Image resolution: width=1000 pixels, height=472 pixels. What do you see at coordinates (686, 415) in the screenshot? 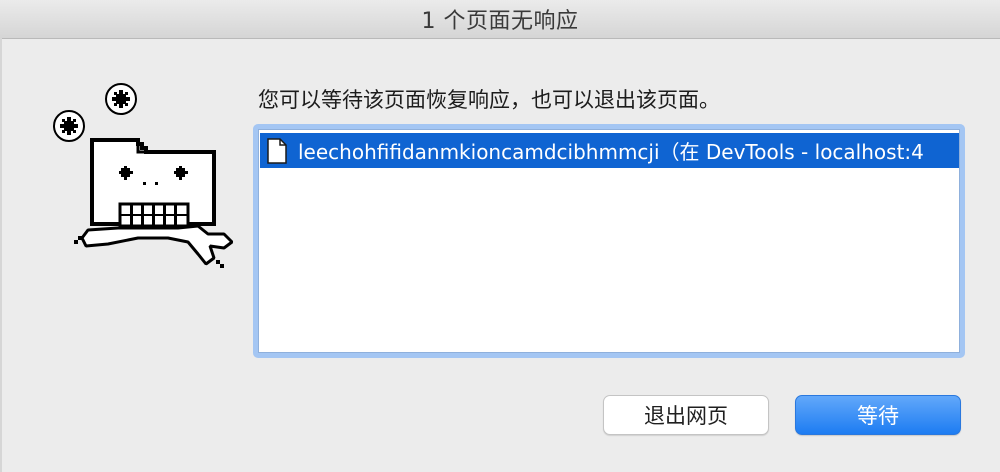
I see `exit-page-button: 退出网页` at bounding box center [686, 415].